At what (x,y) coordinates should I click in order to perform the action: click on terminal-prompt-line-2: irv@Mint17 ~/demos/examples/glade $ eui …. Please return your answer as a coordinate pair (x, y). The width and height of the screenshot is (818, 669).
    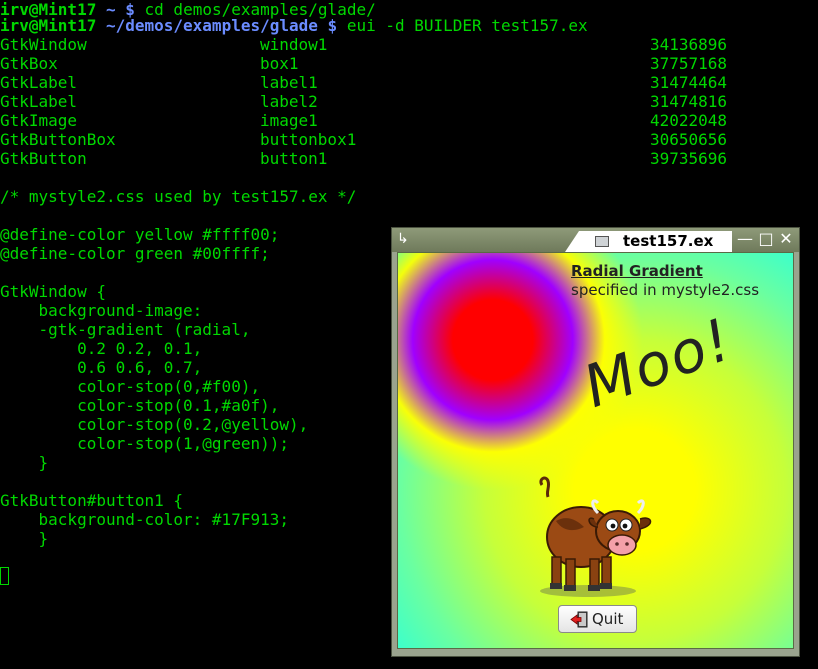
    Looking at the image, I should click on (294, 25).